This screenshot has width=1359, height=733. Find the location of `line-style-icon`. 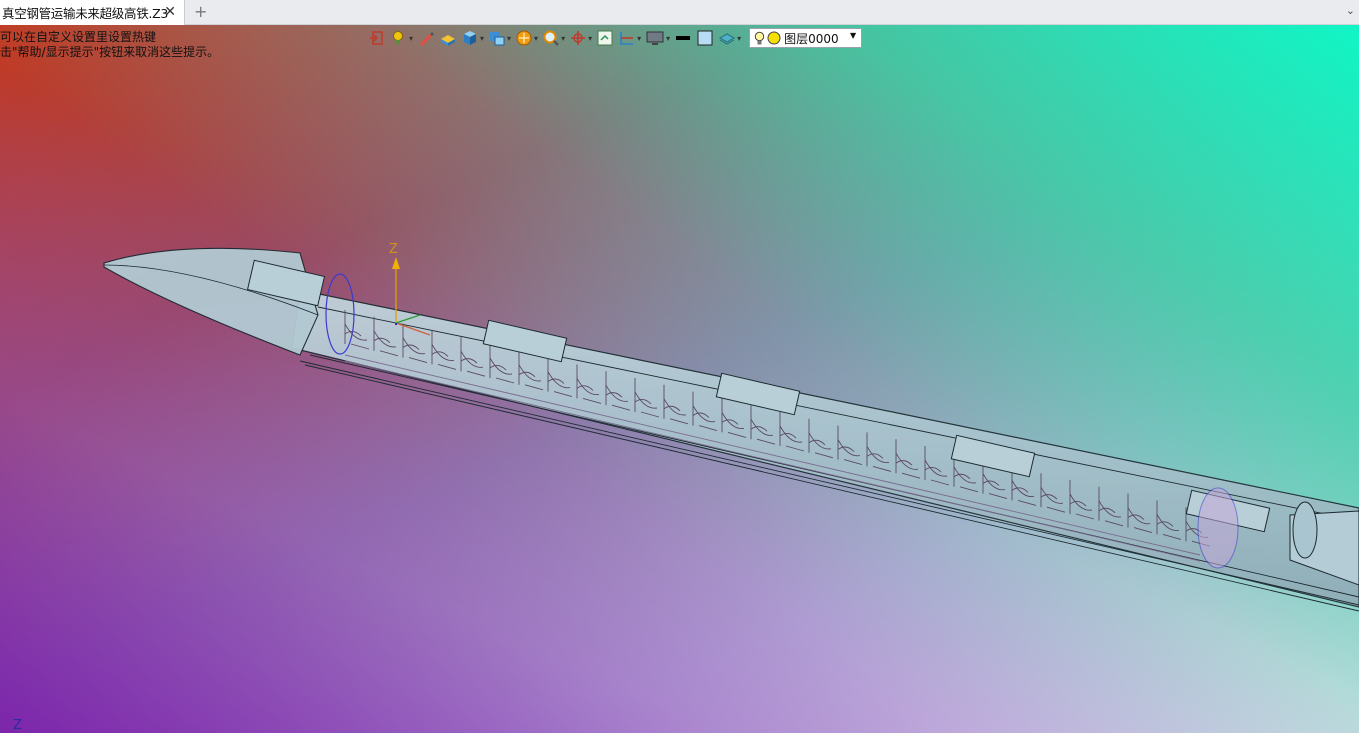

line-style-icon is located at coordinates (683, 38).